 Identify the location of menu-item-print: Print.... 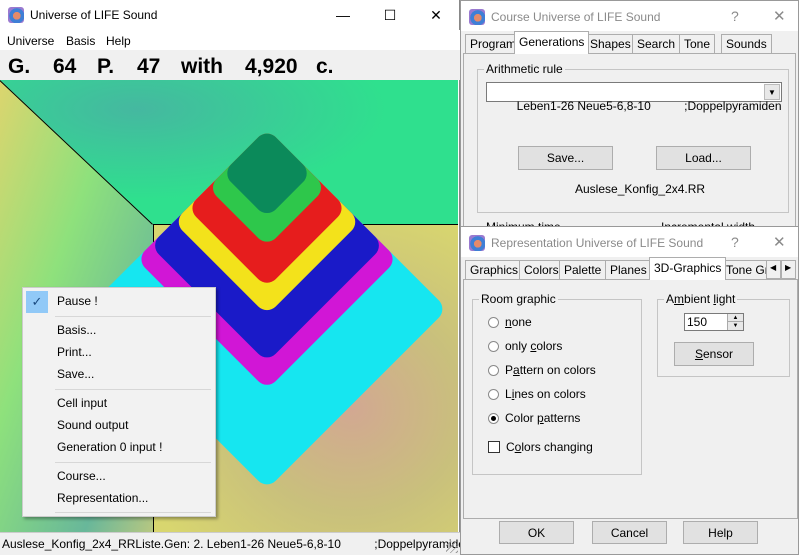
(74, 352).